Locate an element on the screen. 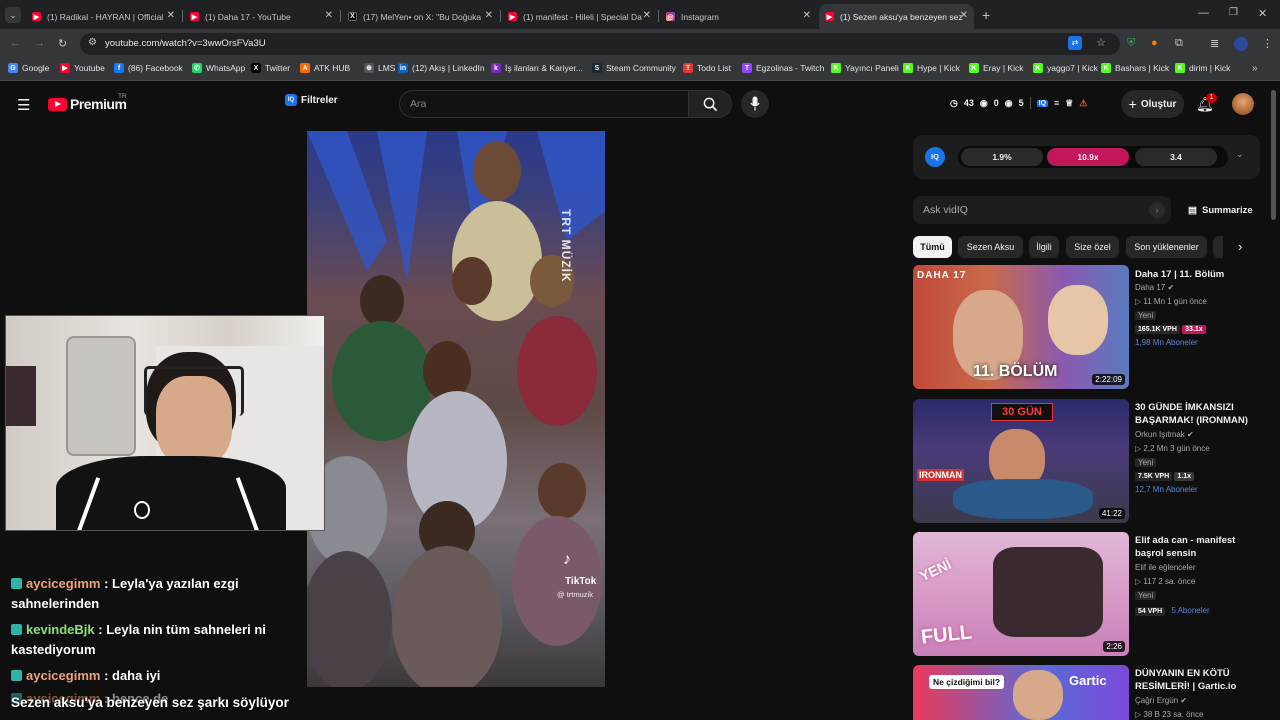  bookmark-item: G Google is located at coordinates (28, 68).